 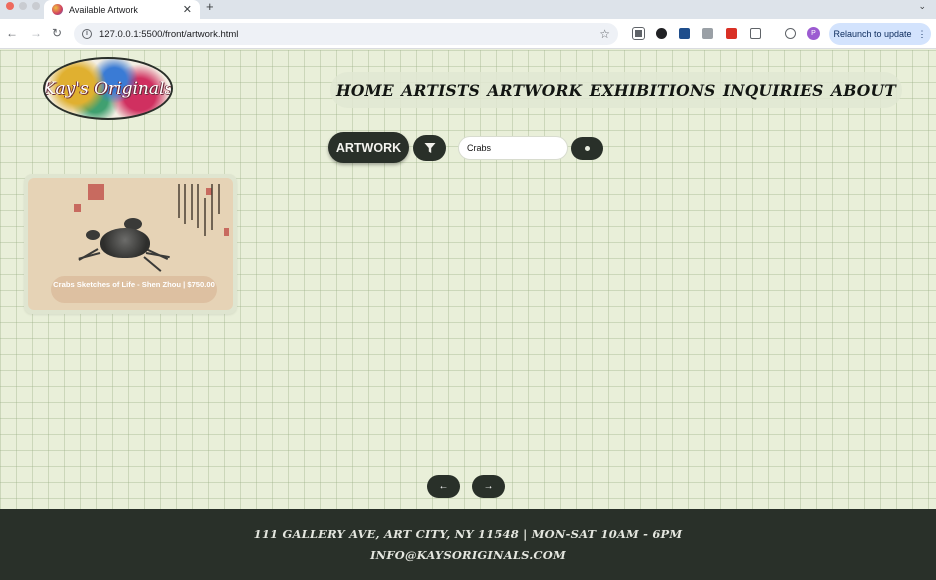 I want to click on site-info-icon: i, so click(x=87, y=34).